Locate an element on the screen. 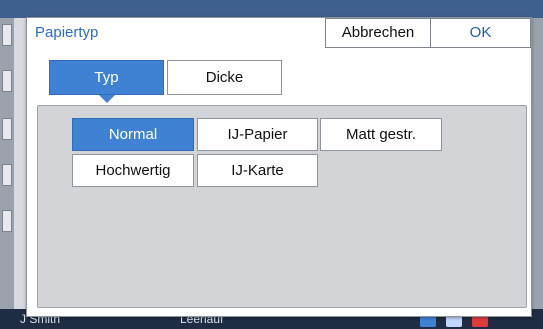  tab-typ: Typ is located at coordinates (106, 77).